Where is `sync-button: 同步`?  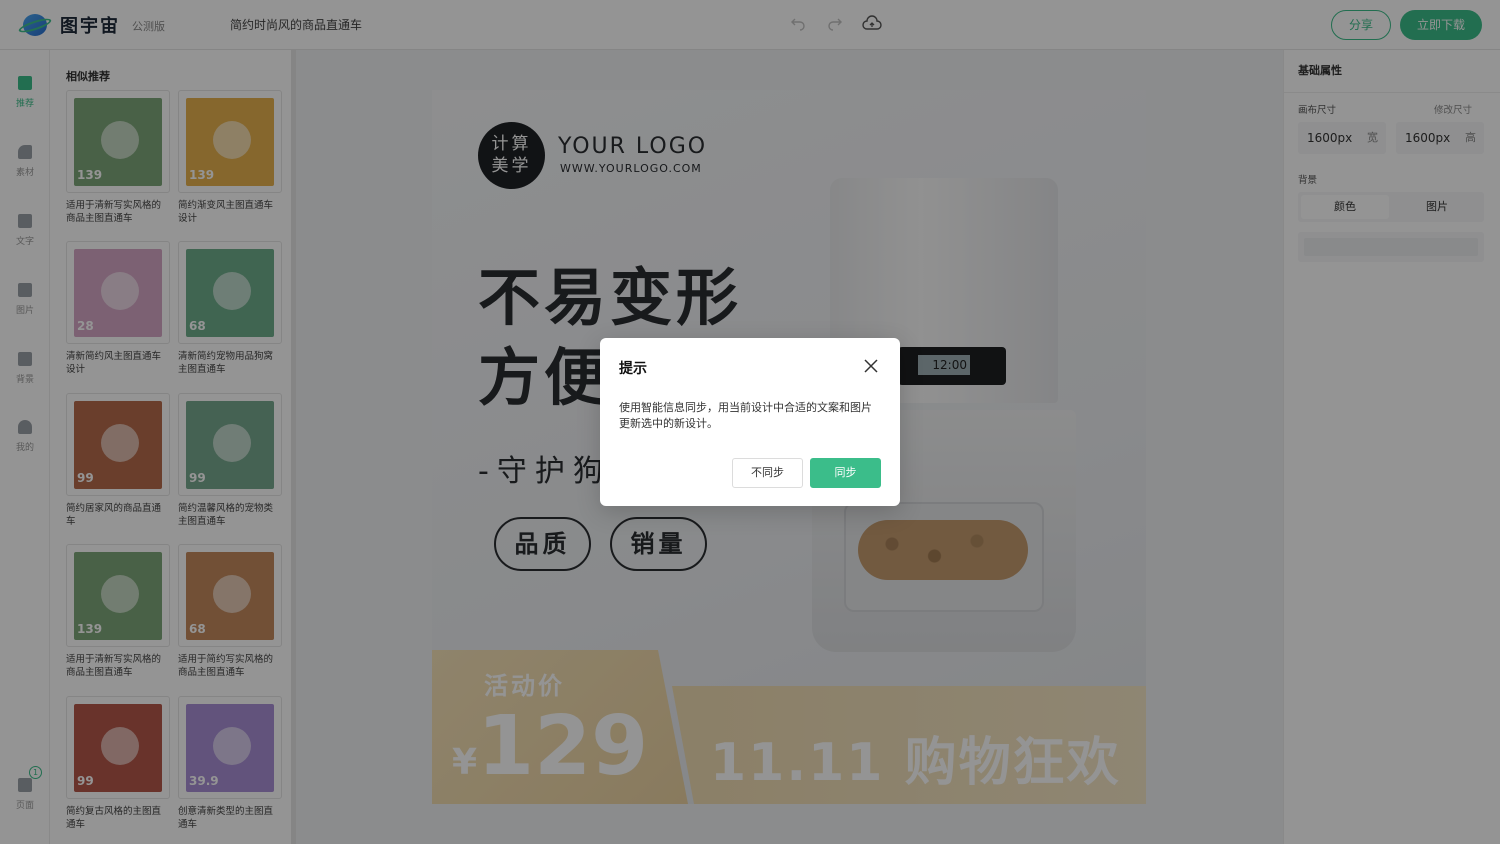
sync-button: 同步 is located at coordinates (845, 473).